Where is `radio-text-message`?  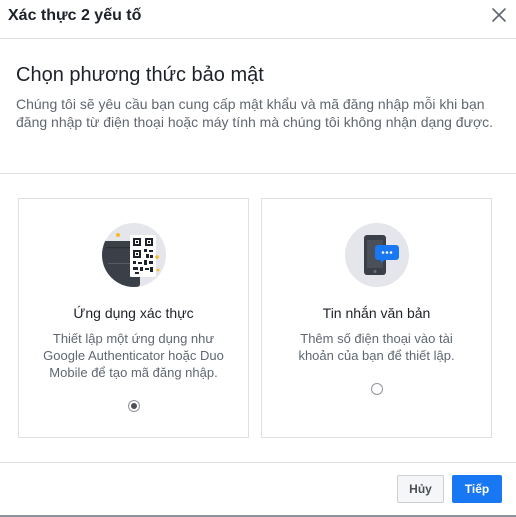
radio-text-message is located at coordinates (377, 389).